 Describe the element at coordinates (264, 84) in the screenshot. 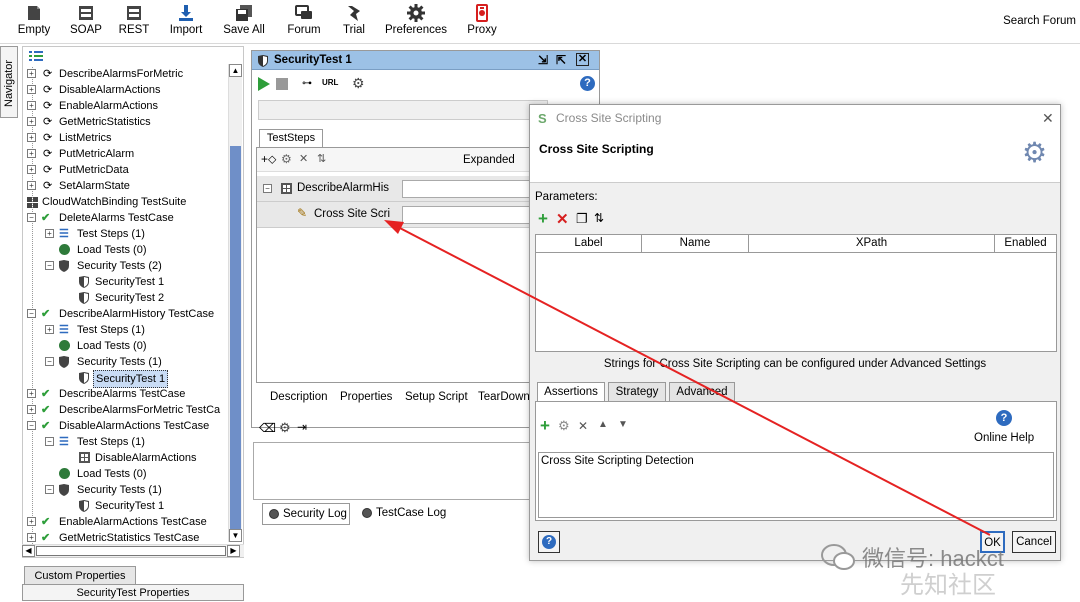

I see `run-icon` at that location.